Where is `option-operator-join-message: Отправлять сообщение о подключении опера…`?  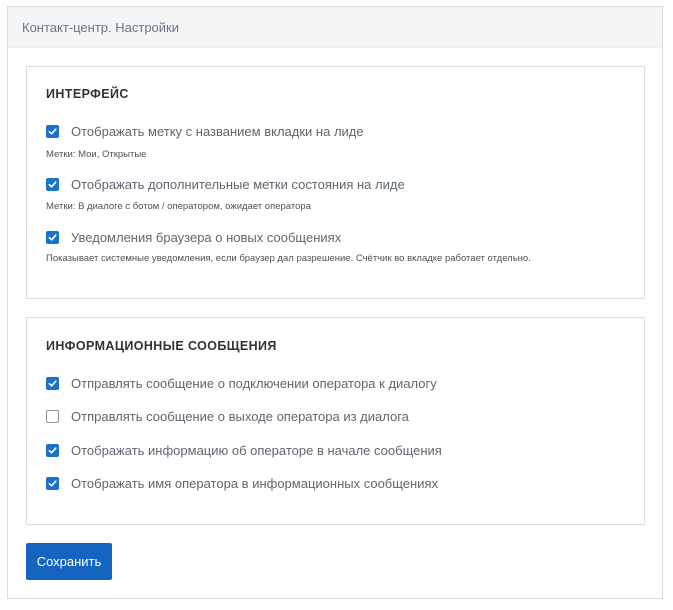 option-operator-join-message: Отправлять сообщение о подключении опера… is located at coordinates (241, 383).